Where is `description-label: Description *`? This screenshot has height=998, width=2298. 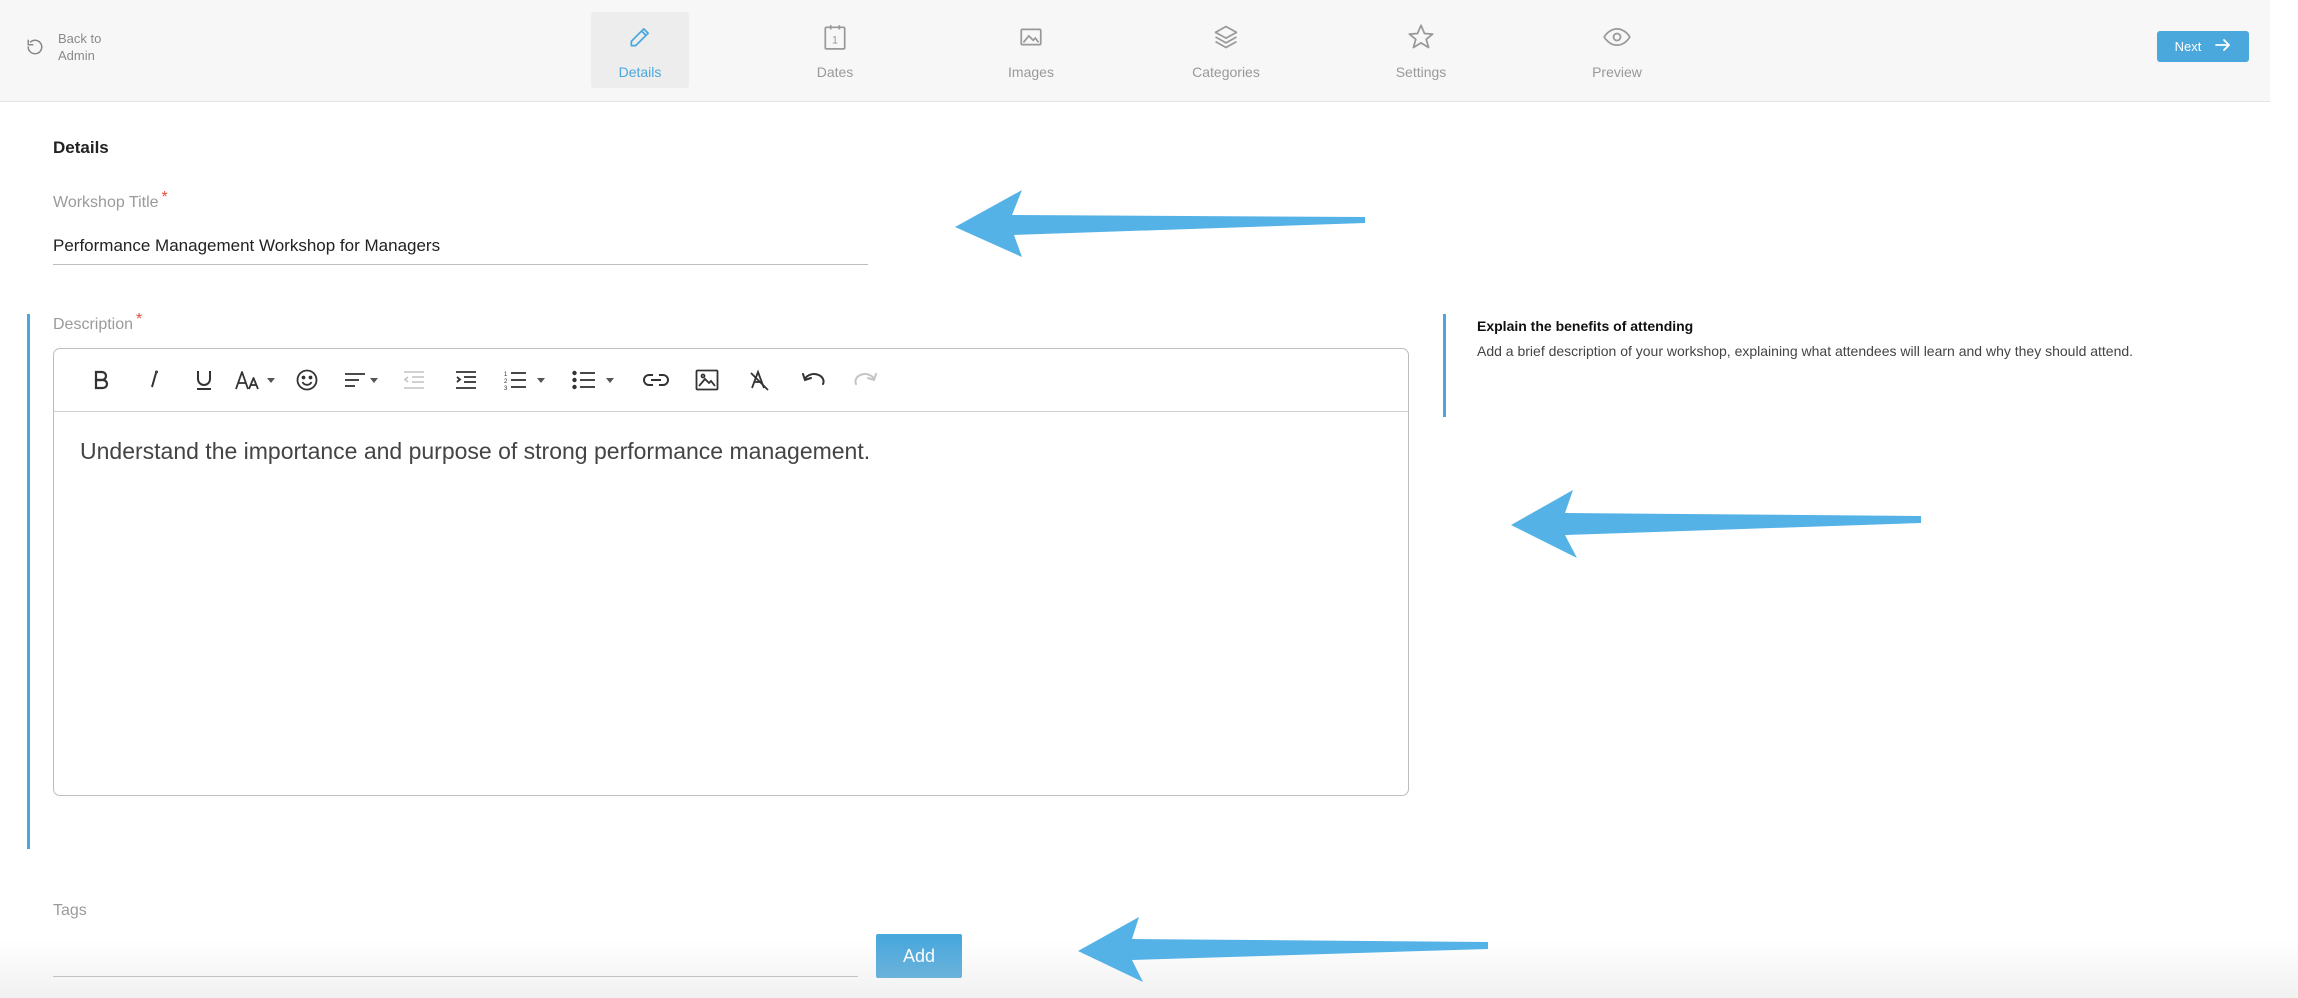
description-label: Description * is located at coordinates (97, 322).